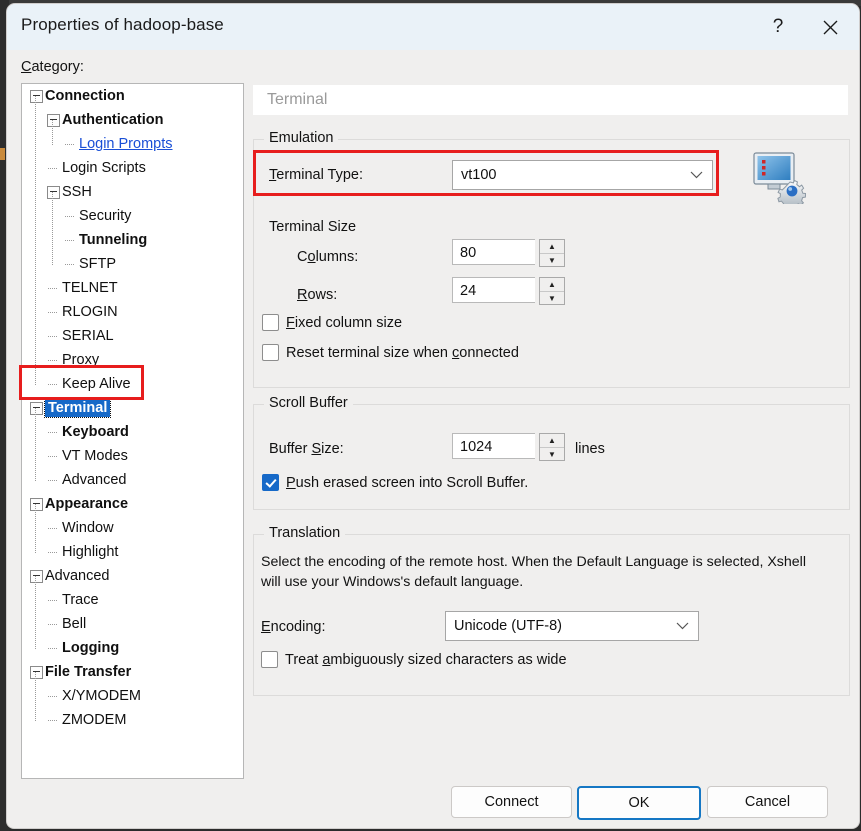 The height and width of the screenshot is (831, 861). I want to click on tree-item-login-scripts: Login Scripts, so click(132, 168).